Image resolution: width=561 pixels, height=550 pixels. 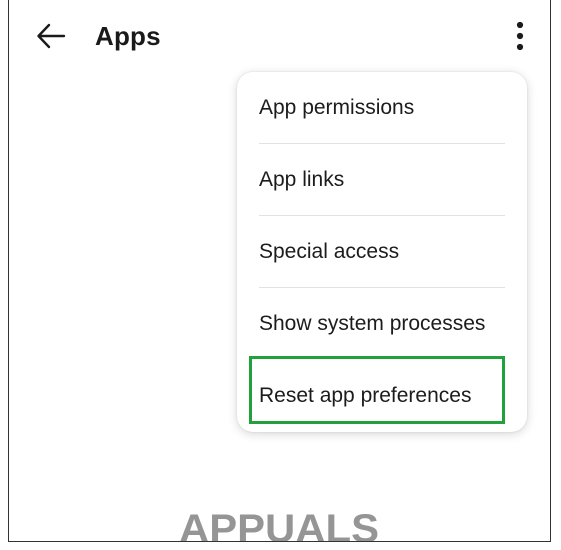 I want to click on menu-item-show-system-processes: Show system processes, so click(x=382, y=324).